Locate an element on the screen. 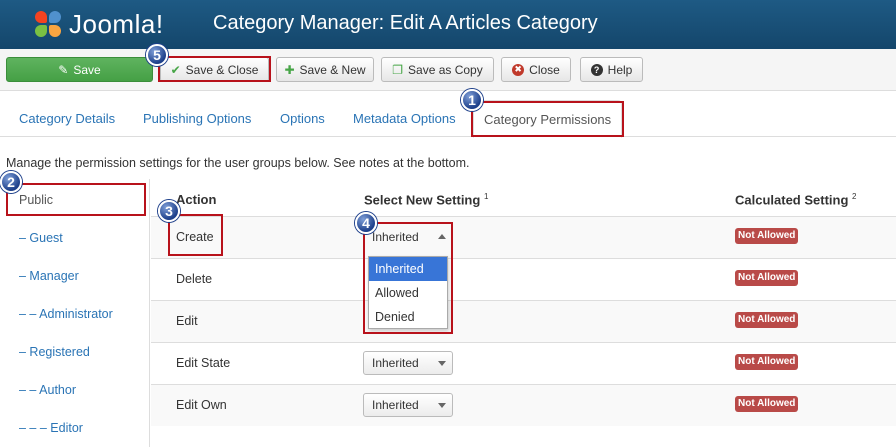  save-new-label: Save & New is located at coordinates (332, 69).